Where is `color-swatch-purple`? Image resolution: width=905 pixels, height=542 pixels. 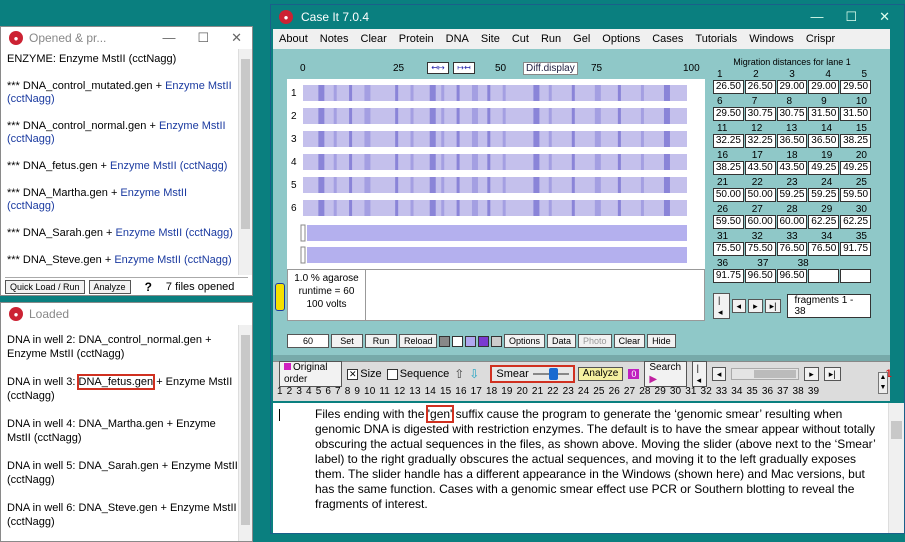
color-swatch-purple is located at coordinates (483, 341).